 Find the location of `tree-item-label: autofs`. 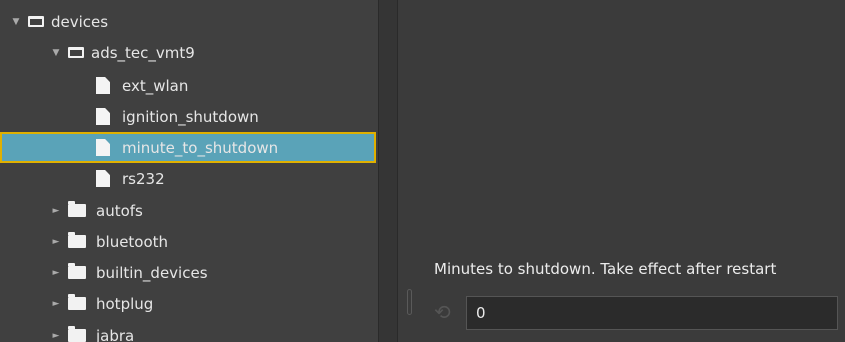

tree-item-label: autofs is located at coordinates (119, 210).